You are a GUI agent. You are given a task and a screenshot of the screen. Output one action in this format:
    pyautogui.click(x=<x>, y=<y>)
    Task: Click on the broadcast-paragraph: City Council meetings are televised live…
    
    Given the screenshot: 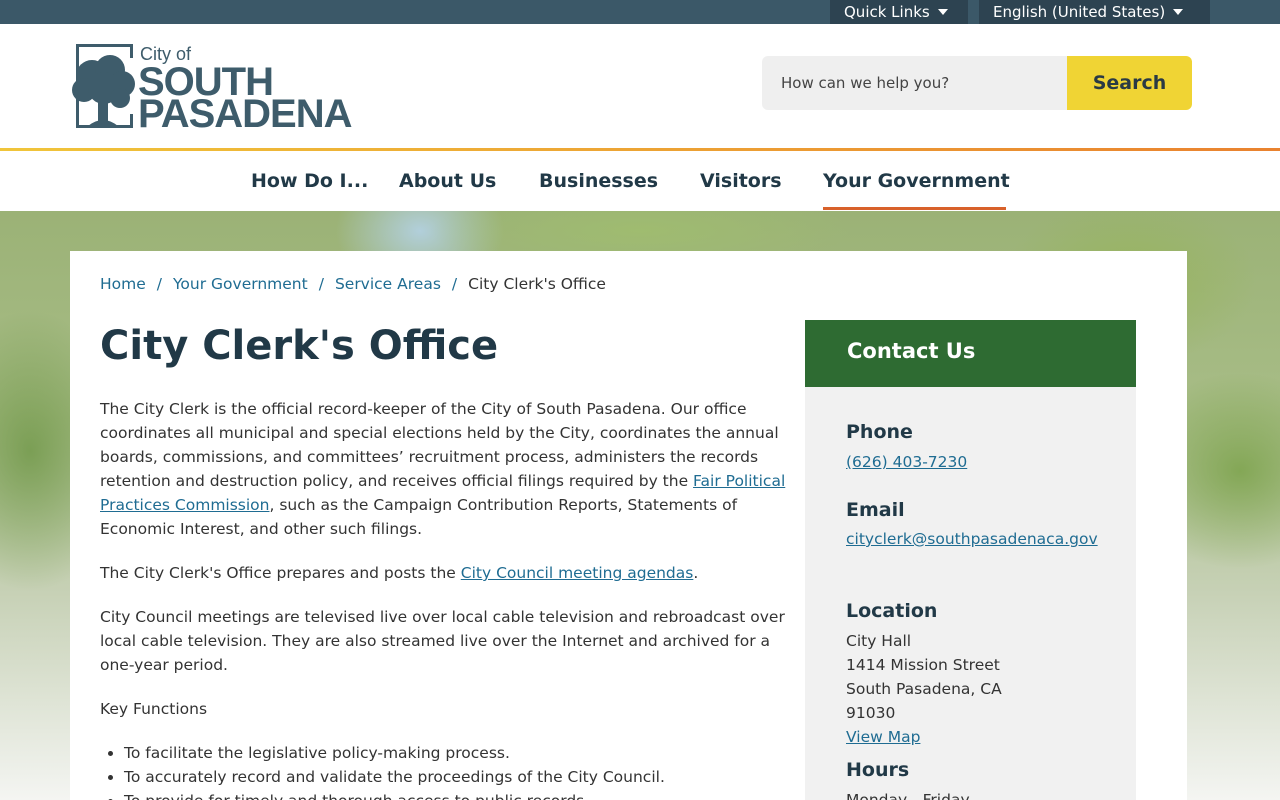 What is the action you would take?
    pyautogui.click(x=442, y=641)
    